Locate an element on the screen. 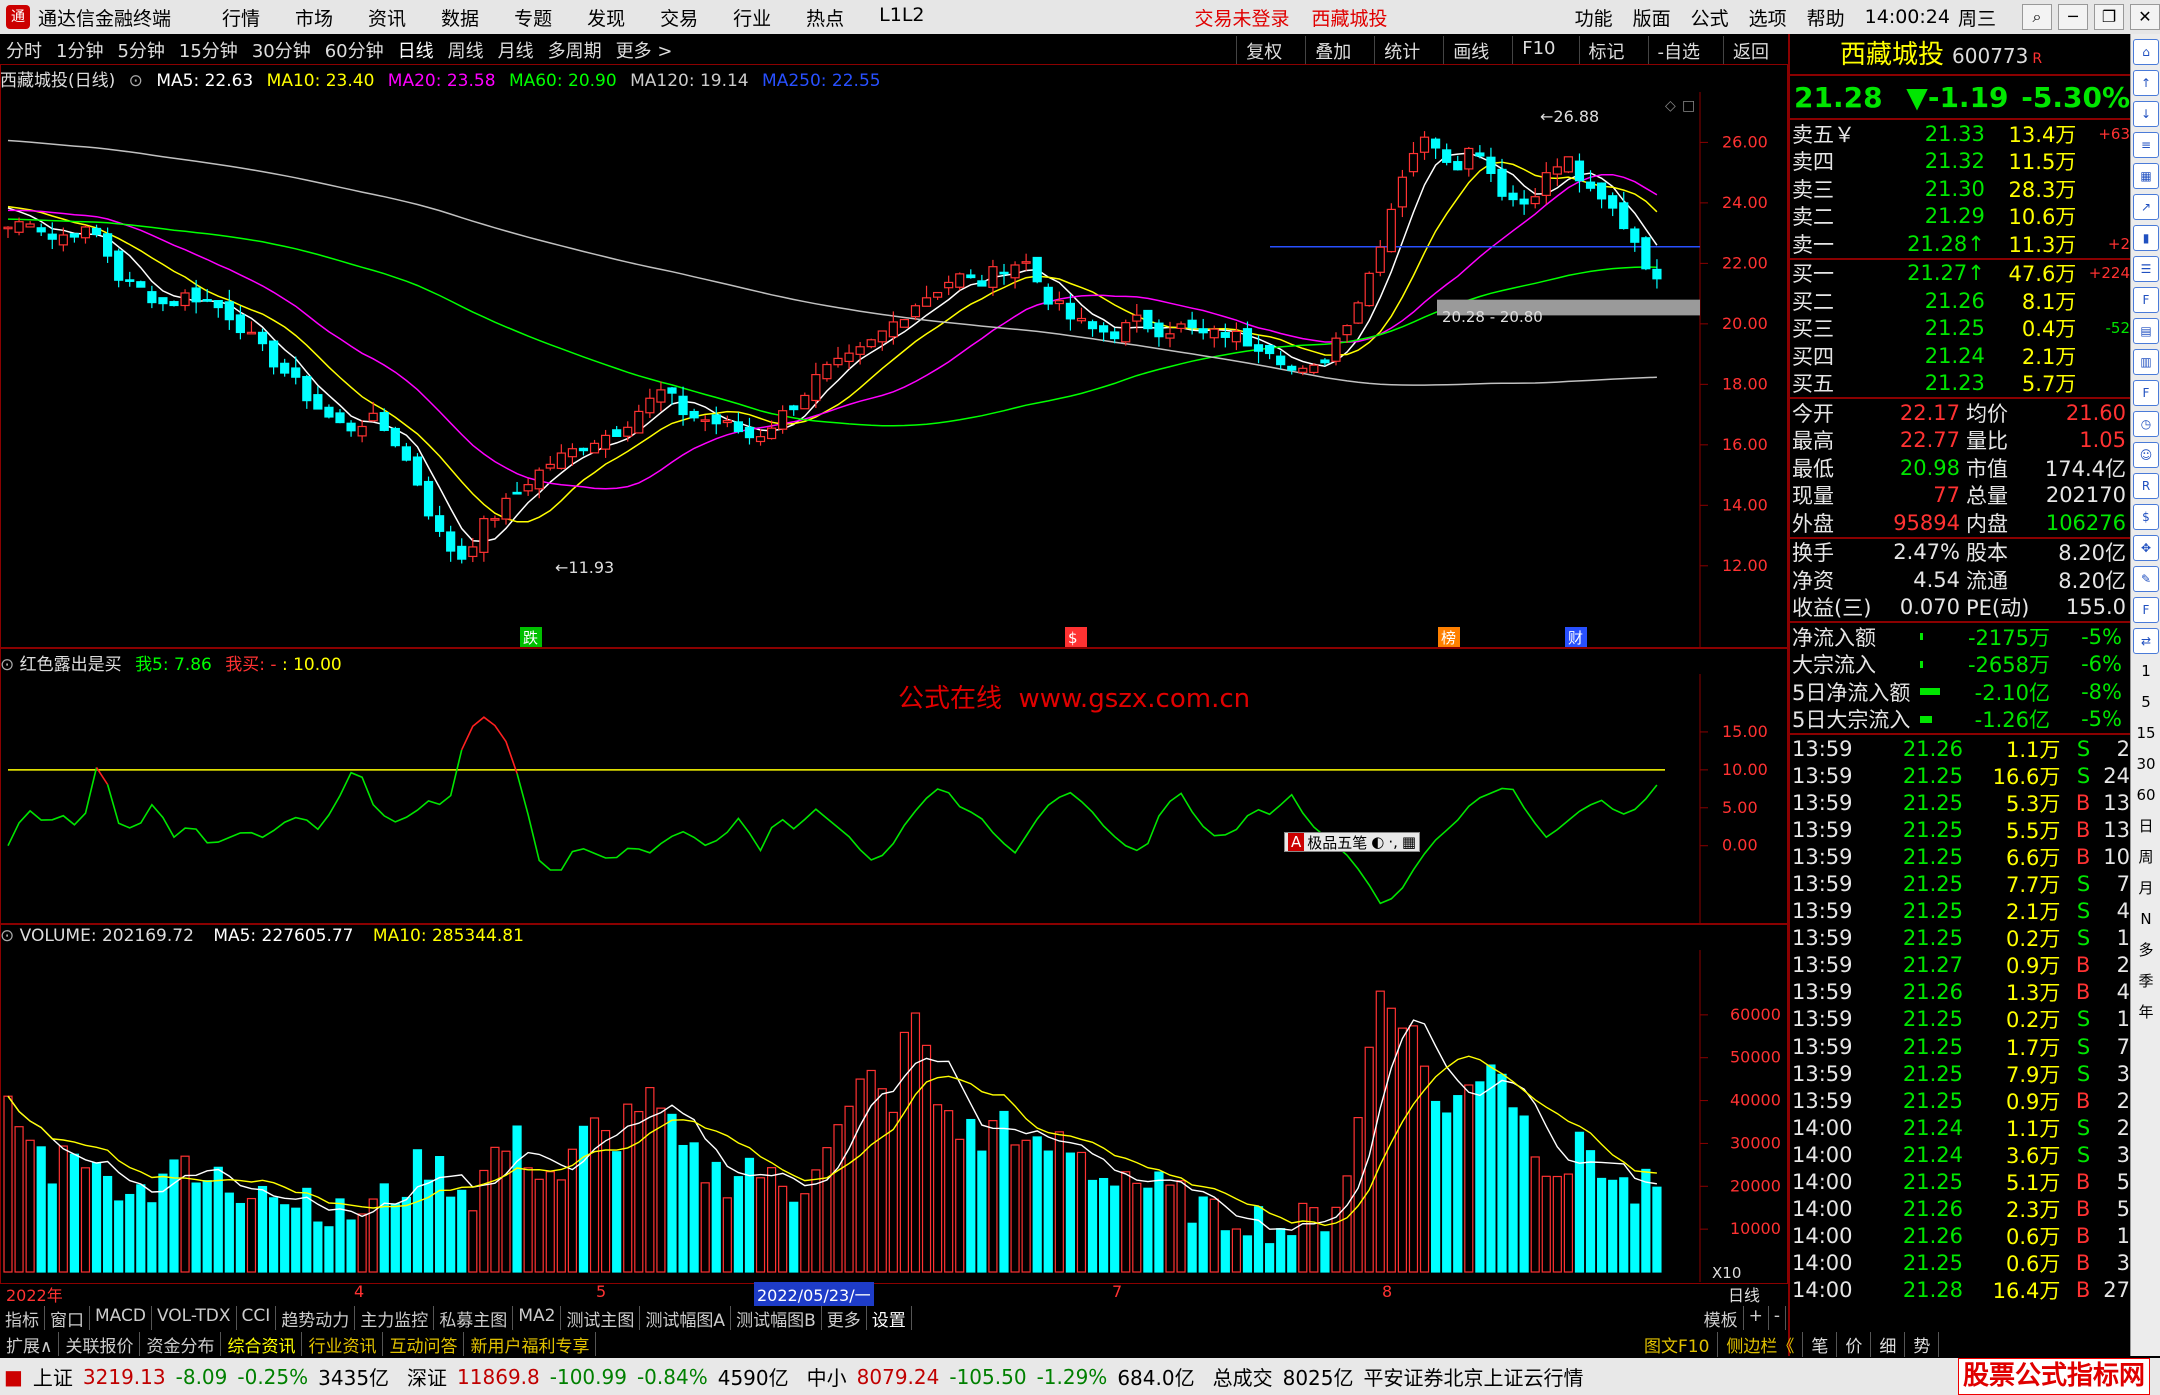 Image resolution: width=2160 pixels, height=1395 pixels. ext-0: 扩展∧ is located at coordinates (30, 1344).